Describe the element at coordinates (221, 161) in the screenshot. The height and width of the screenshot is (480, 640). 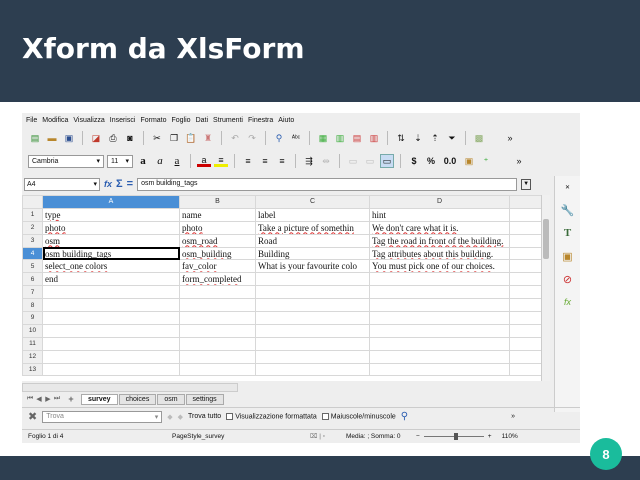
I see `highlight-icon: ≡` at that location.